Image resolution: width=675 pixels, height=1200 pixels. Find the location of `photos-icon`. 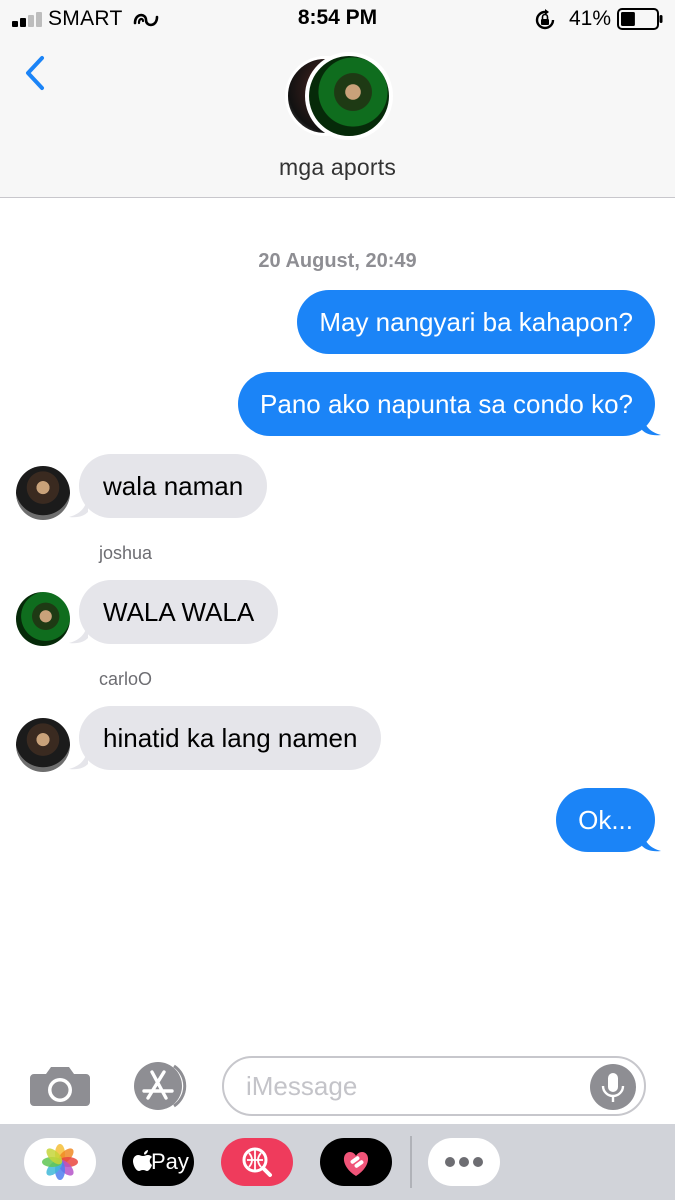

photos-icon is located at coordinates (60, 1162).